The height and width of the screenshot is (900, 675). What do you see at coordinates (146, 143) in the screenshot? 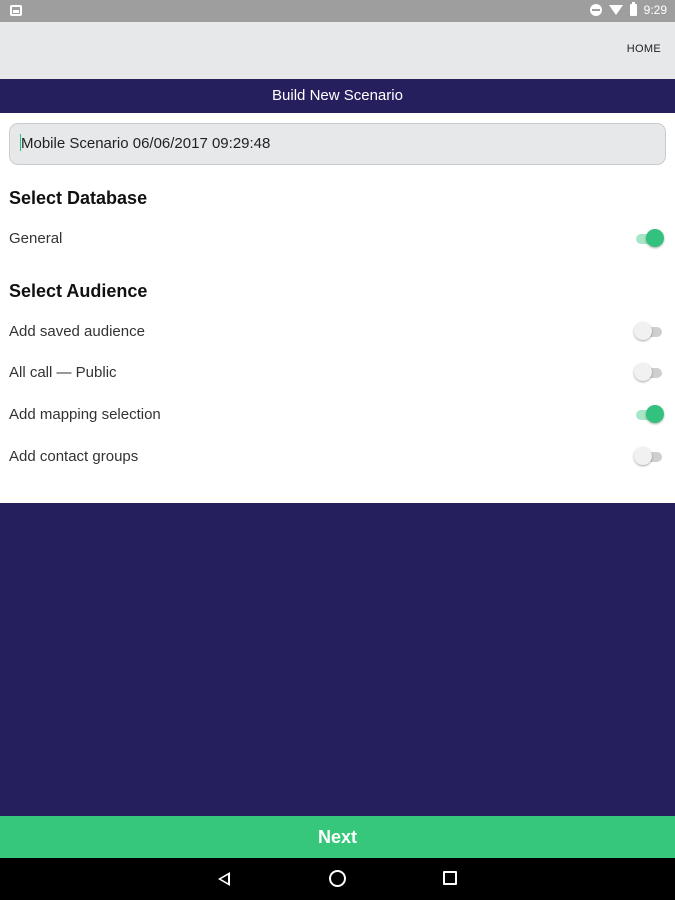
I see `scenario-name-value: Mobile Scenario 06/06/2017 09:29:48` at bounding box center [146, 143].